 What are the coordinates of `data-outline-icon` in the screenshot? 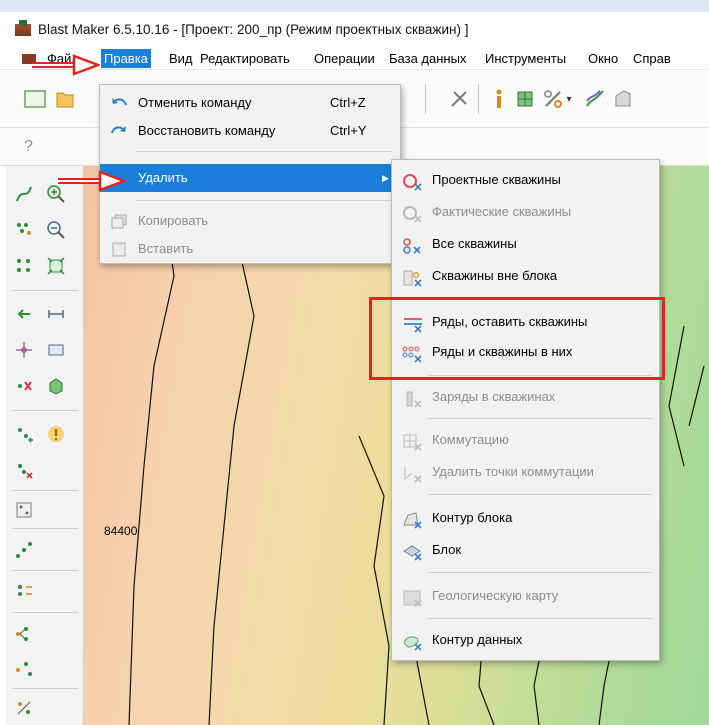 It's located at (413, 641).